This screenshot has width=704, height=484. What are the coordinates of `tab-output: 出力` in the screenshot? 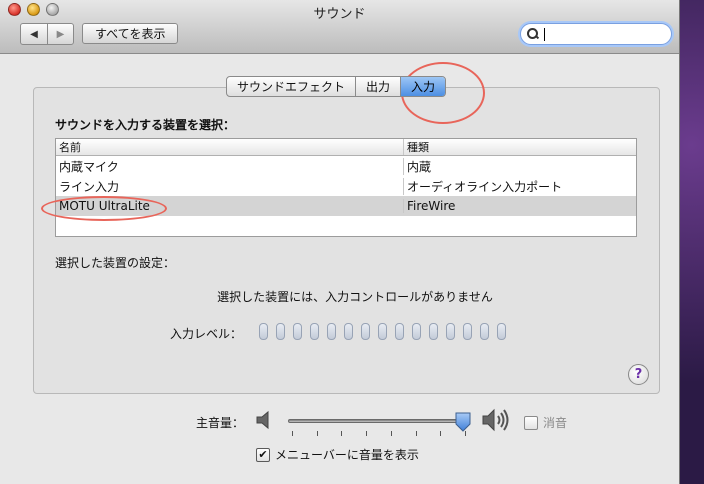 It's located at (377, 86).